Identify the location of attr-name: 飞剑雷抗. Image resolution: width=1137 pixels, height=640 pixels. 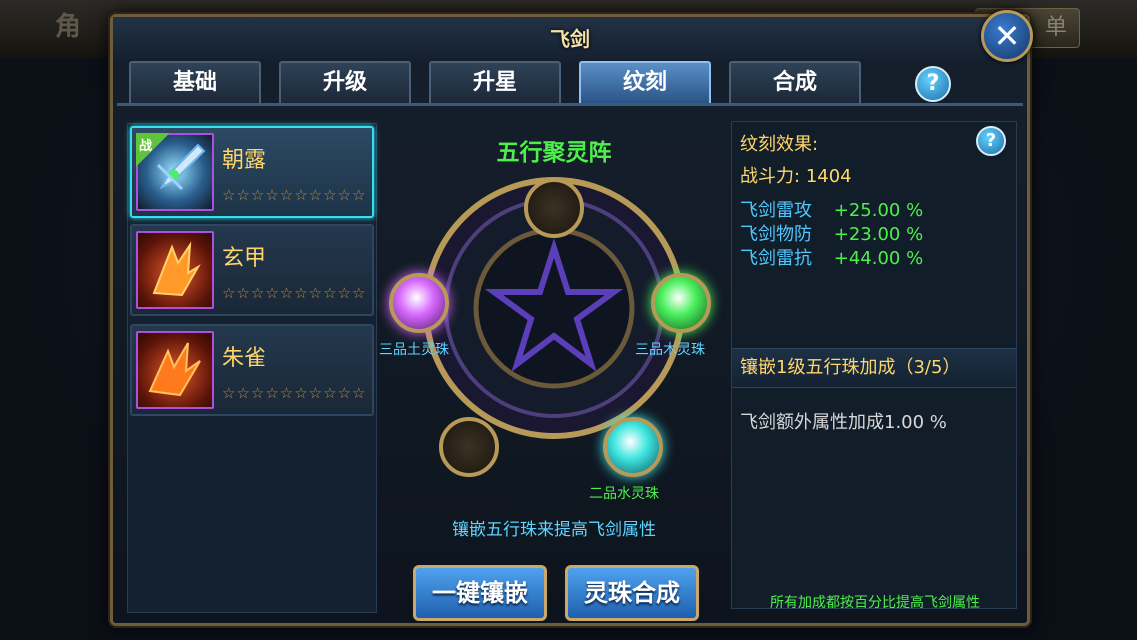
(776, 258).